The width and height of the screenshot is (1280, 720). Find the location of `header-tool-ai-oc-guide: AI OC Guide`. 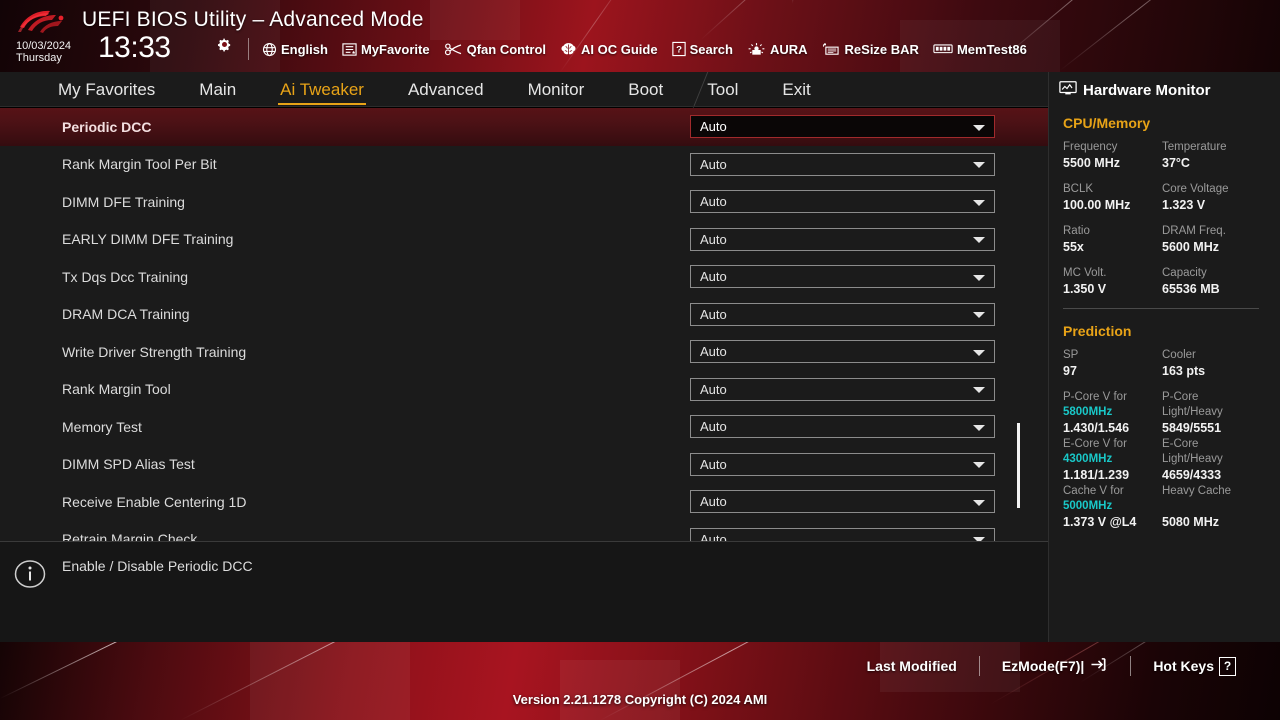

header-tool-ai-oc-guide: AI OC Guide is located at coordinates (609, 49).